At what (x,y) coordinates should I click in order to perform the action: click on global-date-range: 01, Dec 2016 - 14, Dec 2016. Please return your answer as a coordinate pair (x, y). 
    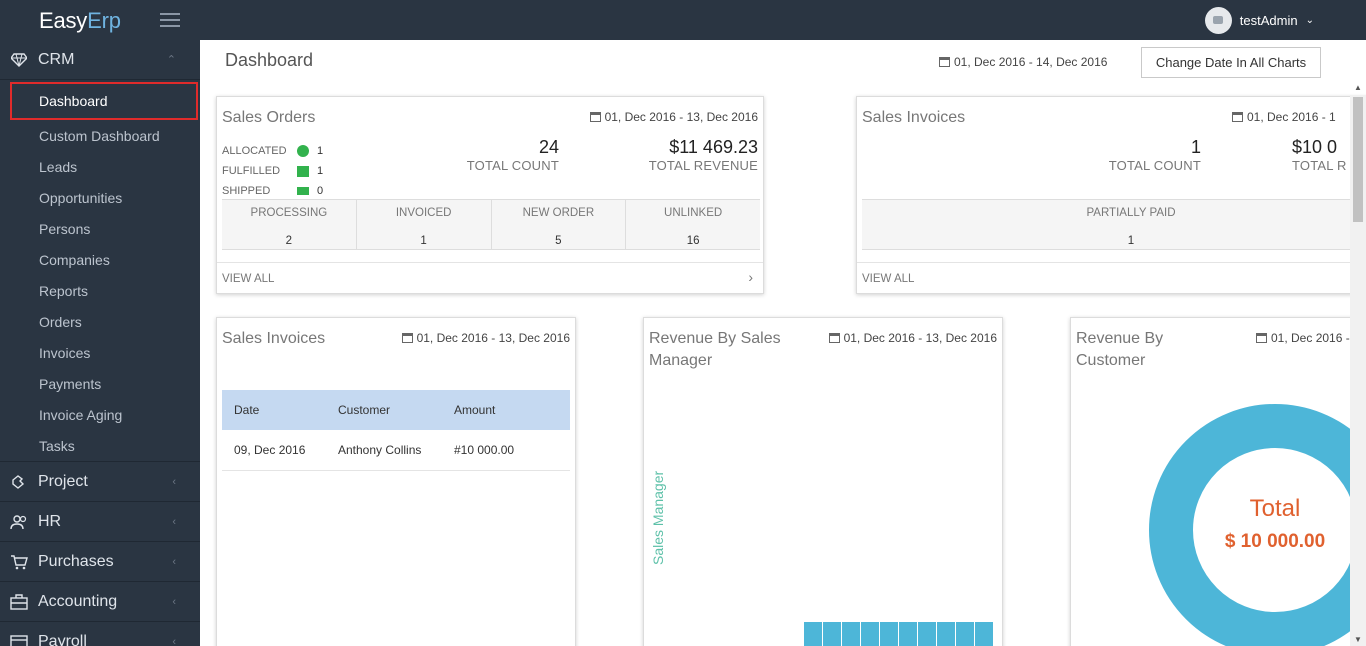
    Looking at the image, I should click on (1023, 62).